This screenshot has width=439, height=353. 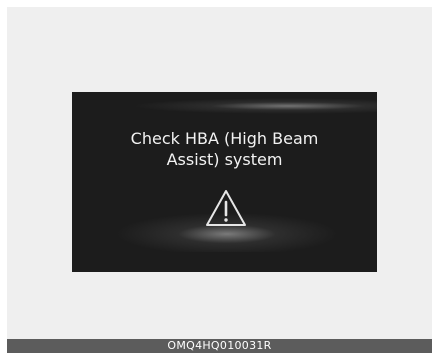 What do you see at coordinates (224, 159) in the screenshot?
I see `warning-message-line2: Assist) system` at bounding box center [224, 159].